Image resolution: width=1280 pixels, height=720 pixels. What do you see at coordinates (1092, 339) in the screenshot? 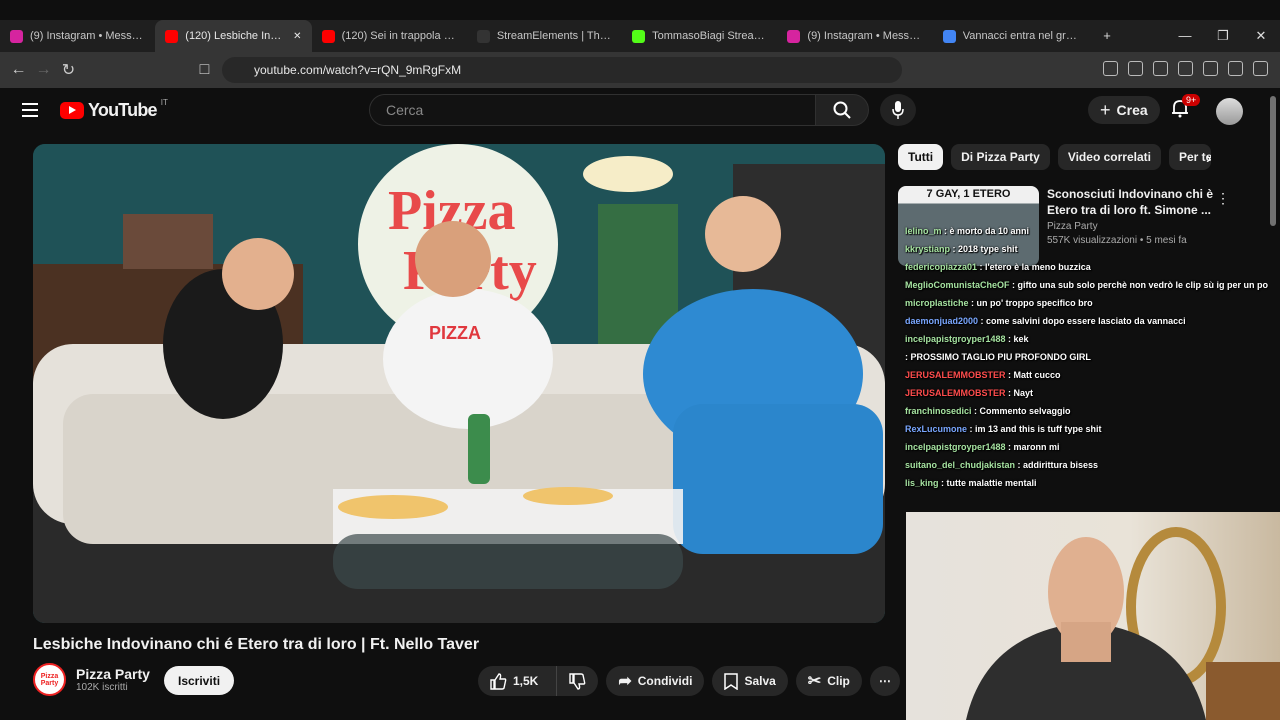
I see `chat-message: incelpapistgroyper1488 : kek` at bounding box center [1092, 339].